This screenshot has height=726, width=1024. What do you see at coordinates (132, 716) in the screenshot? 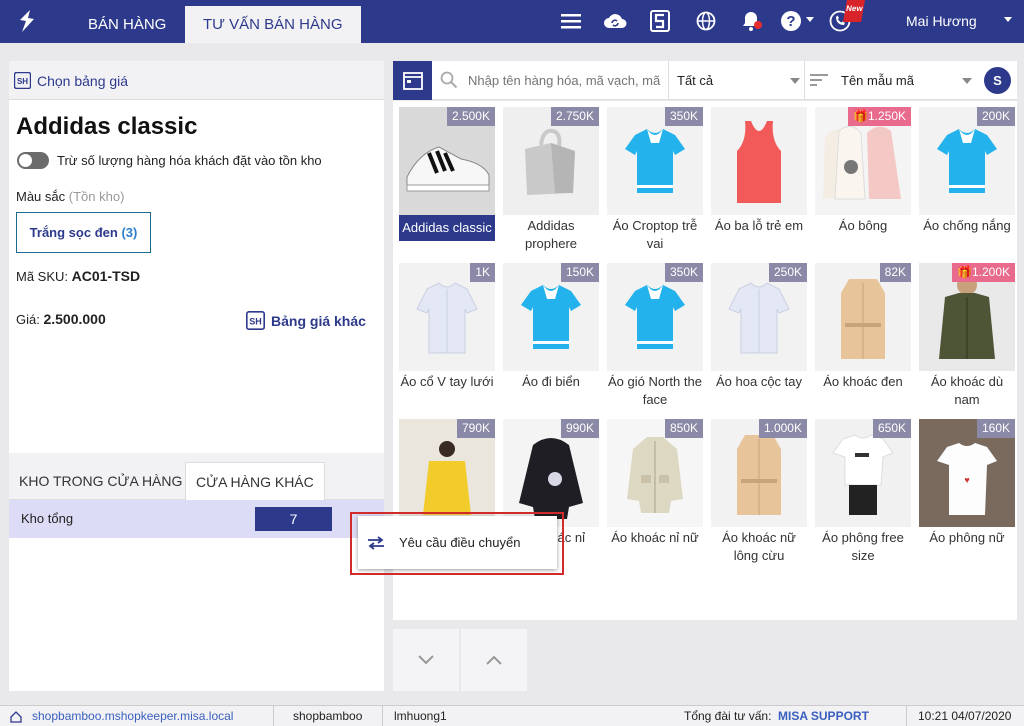
I see `domain-link: shopbamboo.mshopkeeper.misa.local` at bounding box center [132, 716].